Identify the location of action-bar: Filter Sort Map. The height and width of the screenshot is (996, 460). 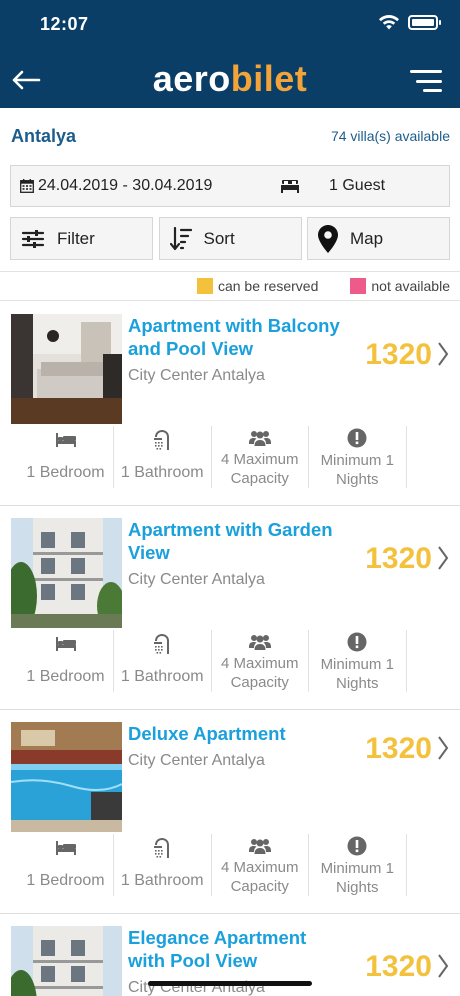
(230, 238).